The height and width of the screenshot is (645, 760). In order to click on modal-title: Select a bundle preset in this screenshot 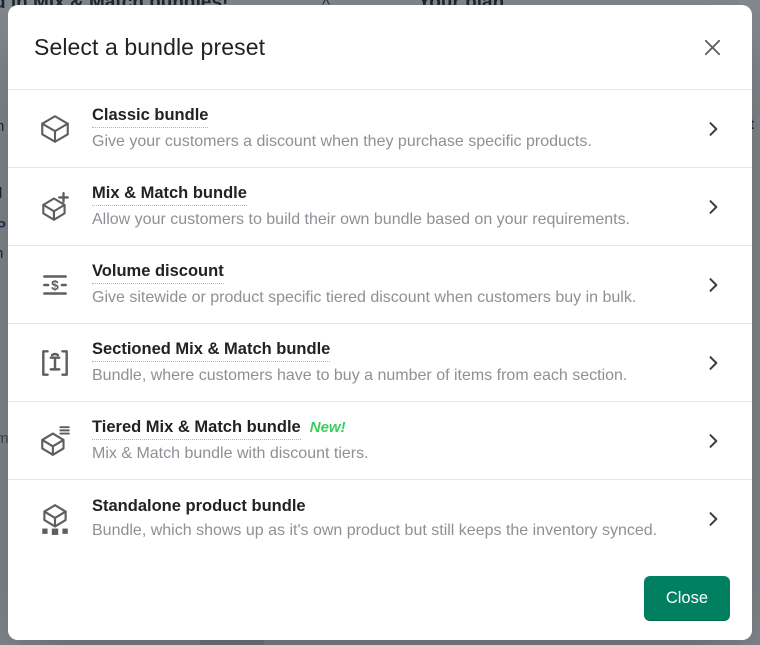, I will do `click(150, 46)`.